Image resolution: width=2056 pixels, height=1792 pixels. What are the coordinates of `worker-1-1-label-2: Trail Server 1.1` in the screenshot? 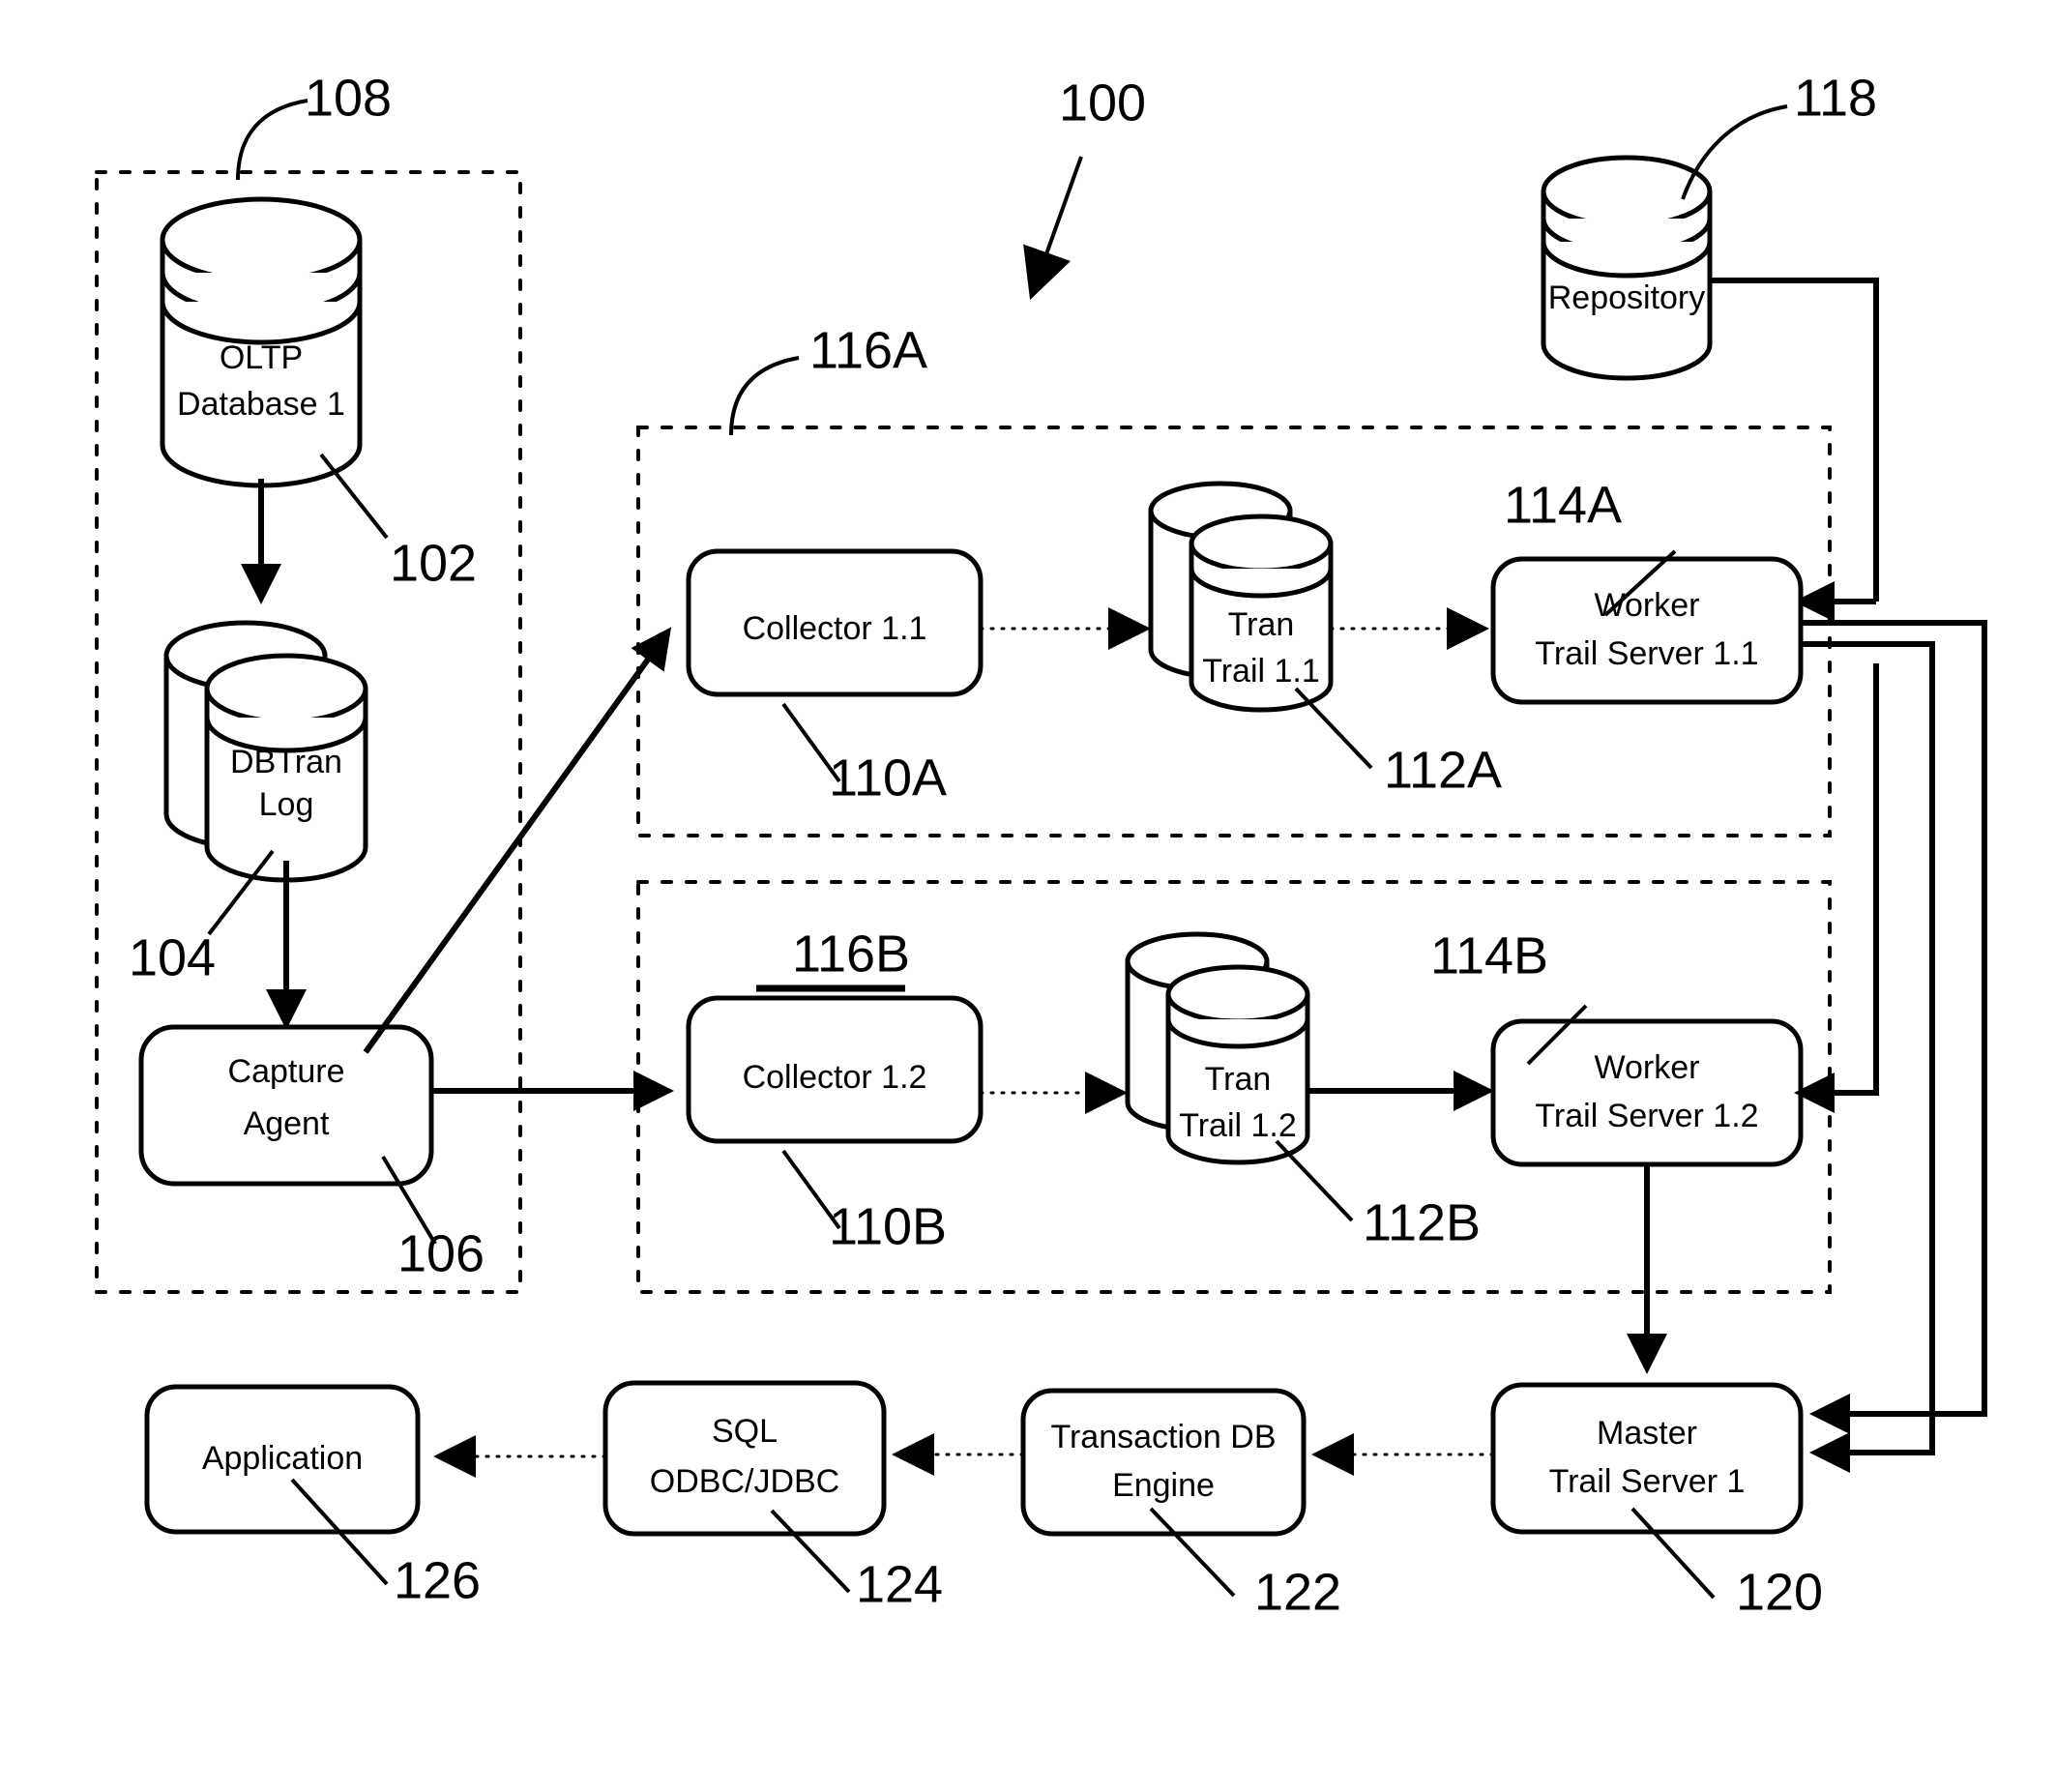 It's located at (1646, 653).